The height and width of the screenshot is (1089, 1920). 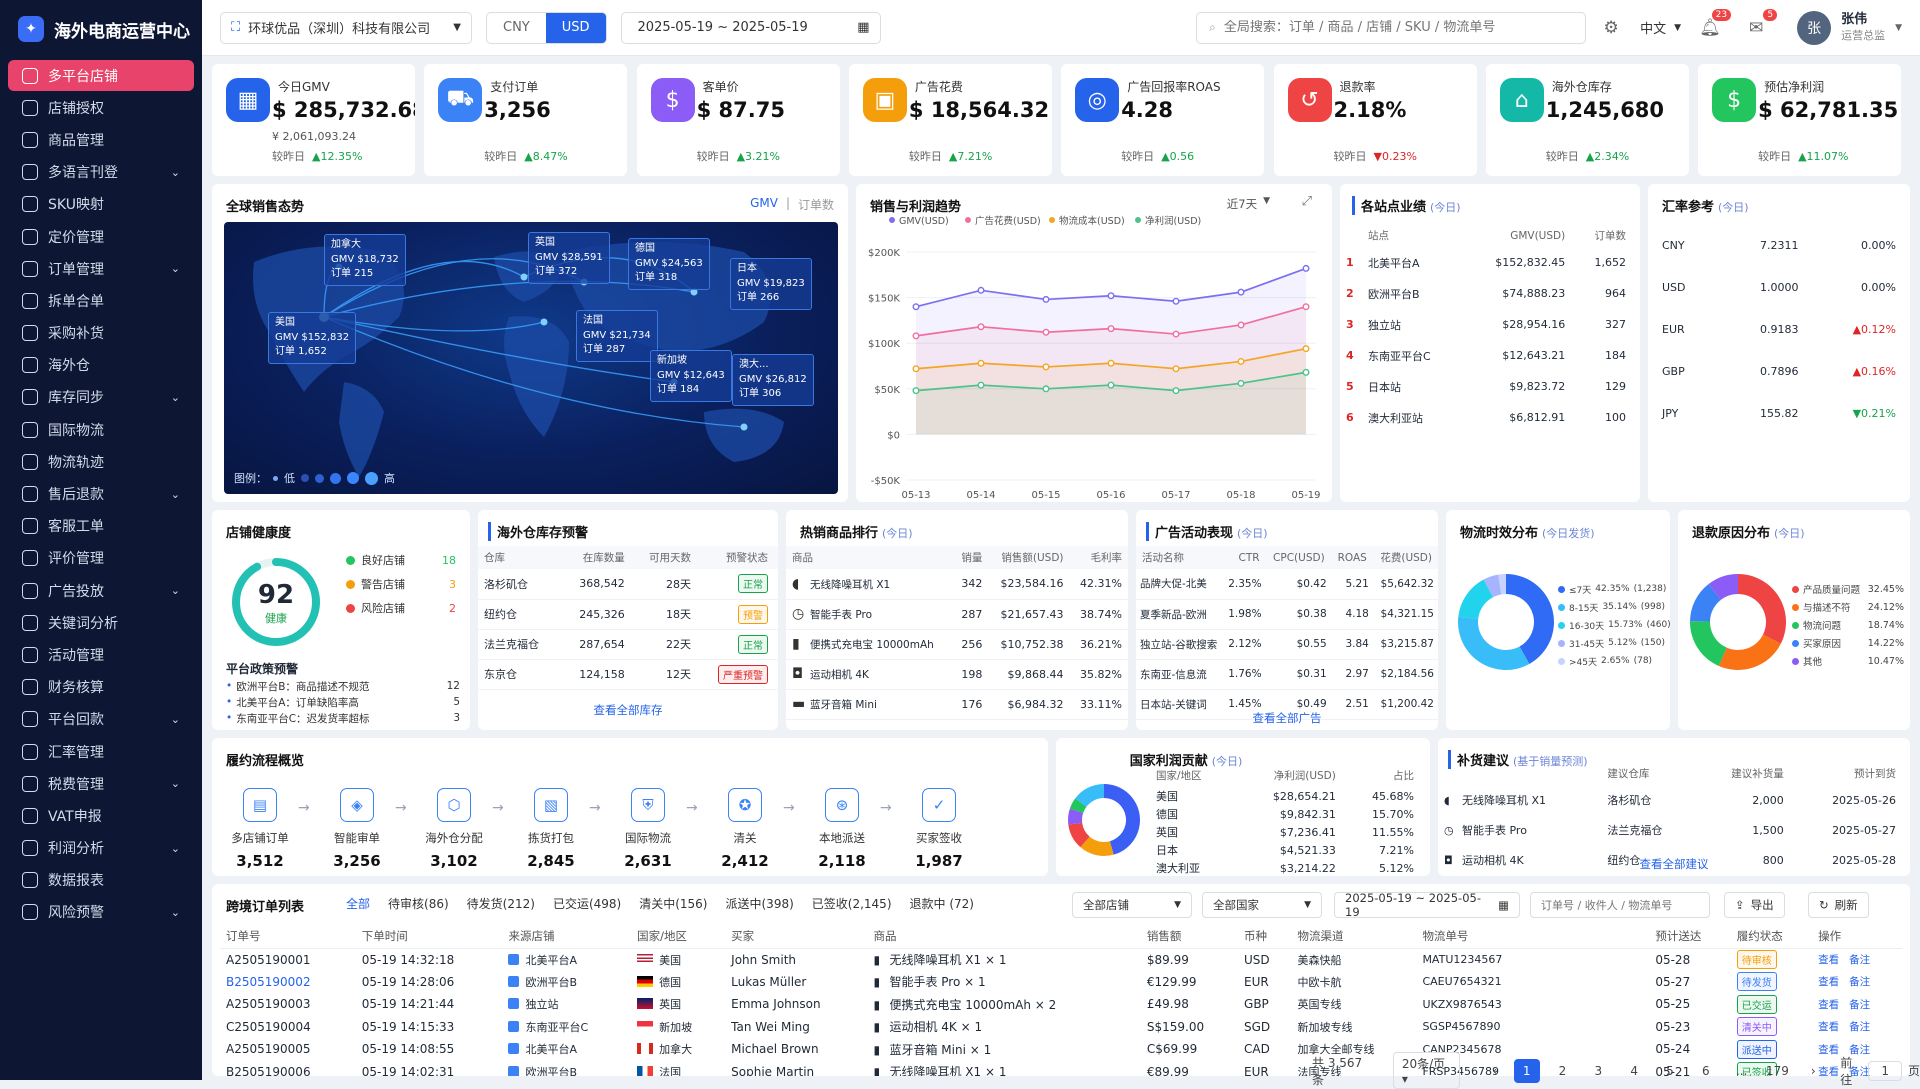 I want to click on flow-step: ✪ 清关 2,412, so click(x=745, y=829).